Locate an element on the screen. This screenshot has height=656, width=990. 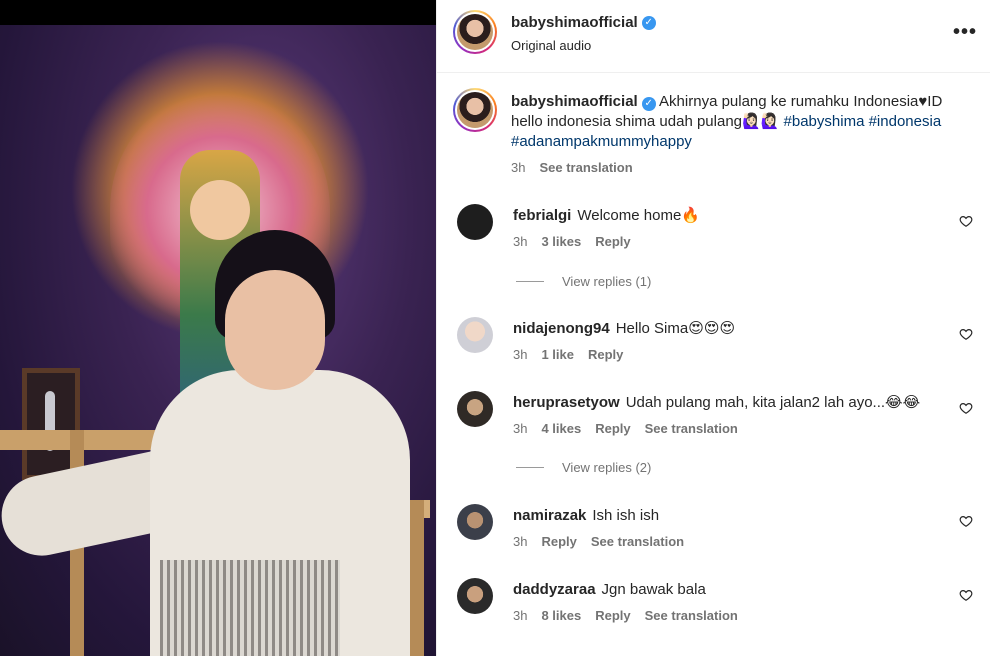
caption-avatar is located at coordinates (475, 110).